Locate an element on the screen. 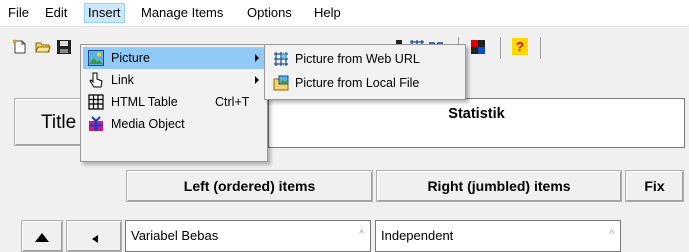 This screenshot has height=252, width=689. media-object-label: Media Object is located at coordinates (148, 124).